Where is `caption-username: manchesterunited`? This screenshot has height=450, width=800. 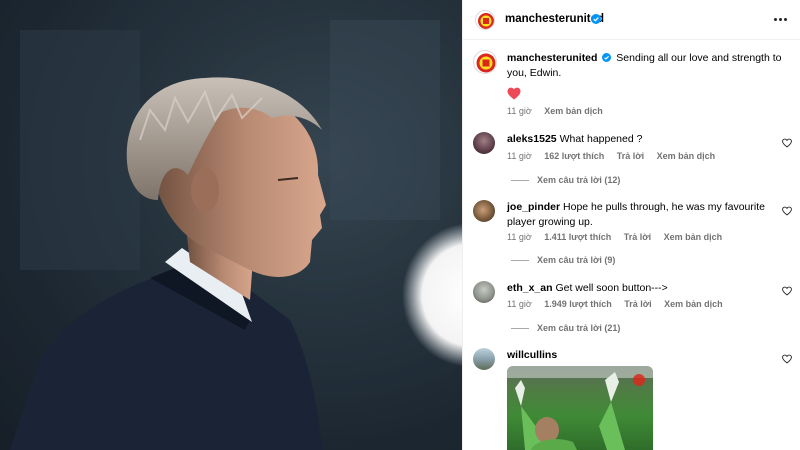
caption-username: manchesterunited is located at coordinates (552, 58).